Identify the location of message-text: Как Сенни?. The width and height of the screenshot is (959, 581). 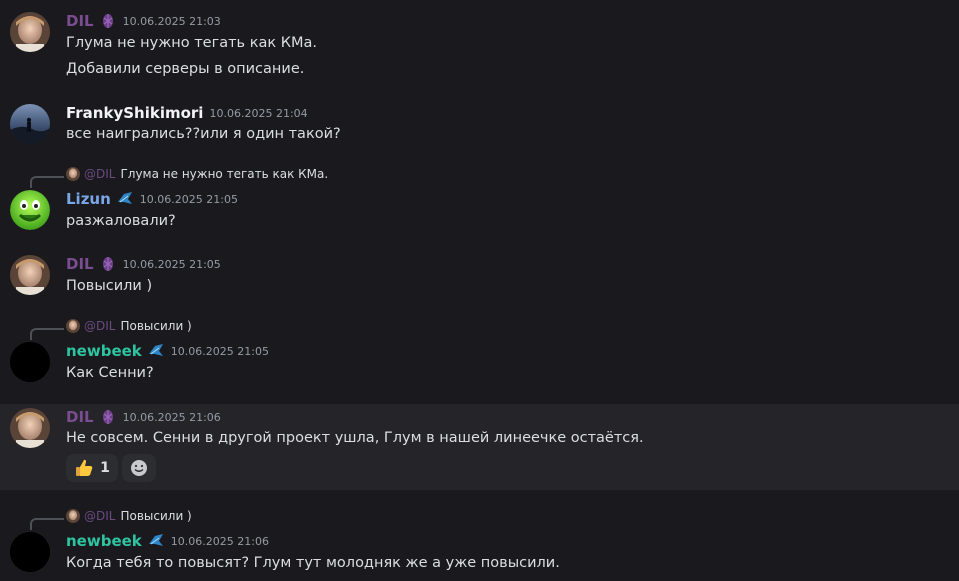
(110, 373).